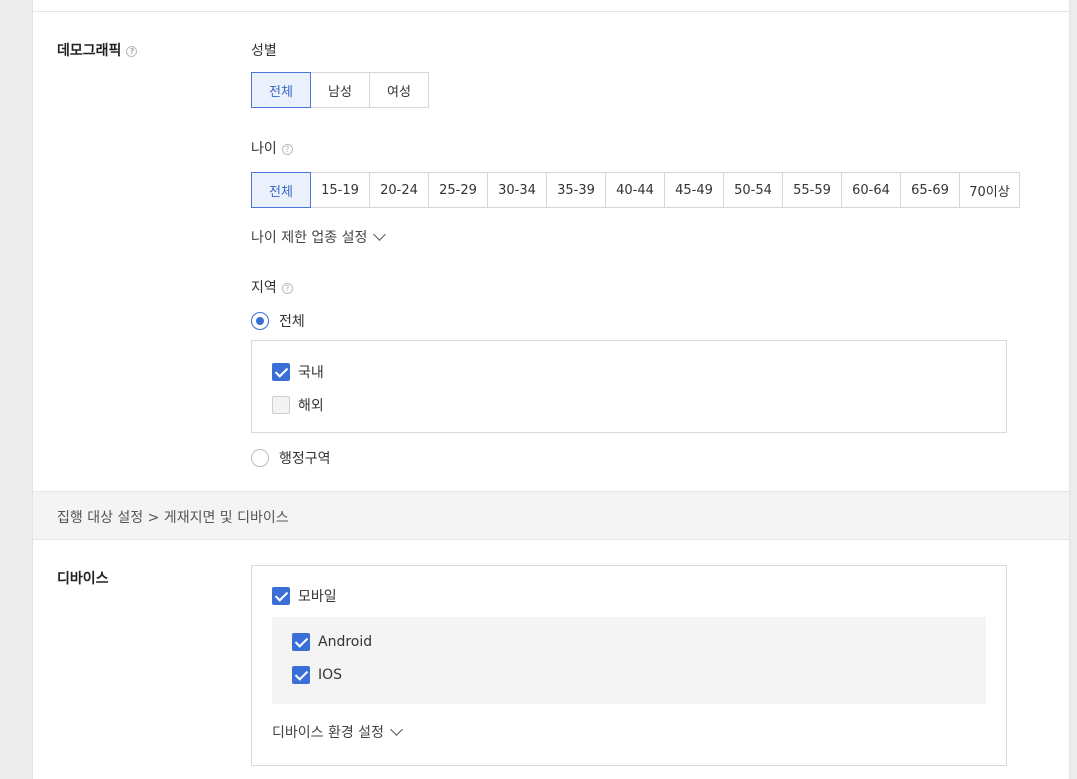  Describe the element at coordinates (309, 238) in the screenshot. I see `age-restrict-label: 나이 제한 업종 설정` at that location.